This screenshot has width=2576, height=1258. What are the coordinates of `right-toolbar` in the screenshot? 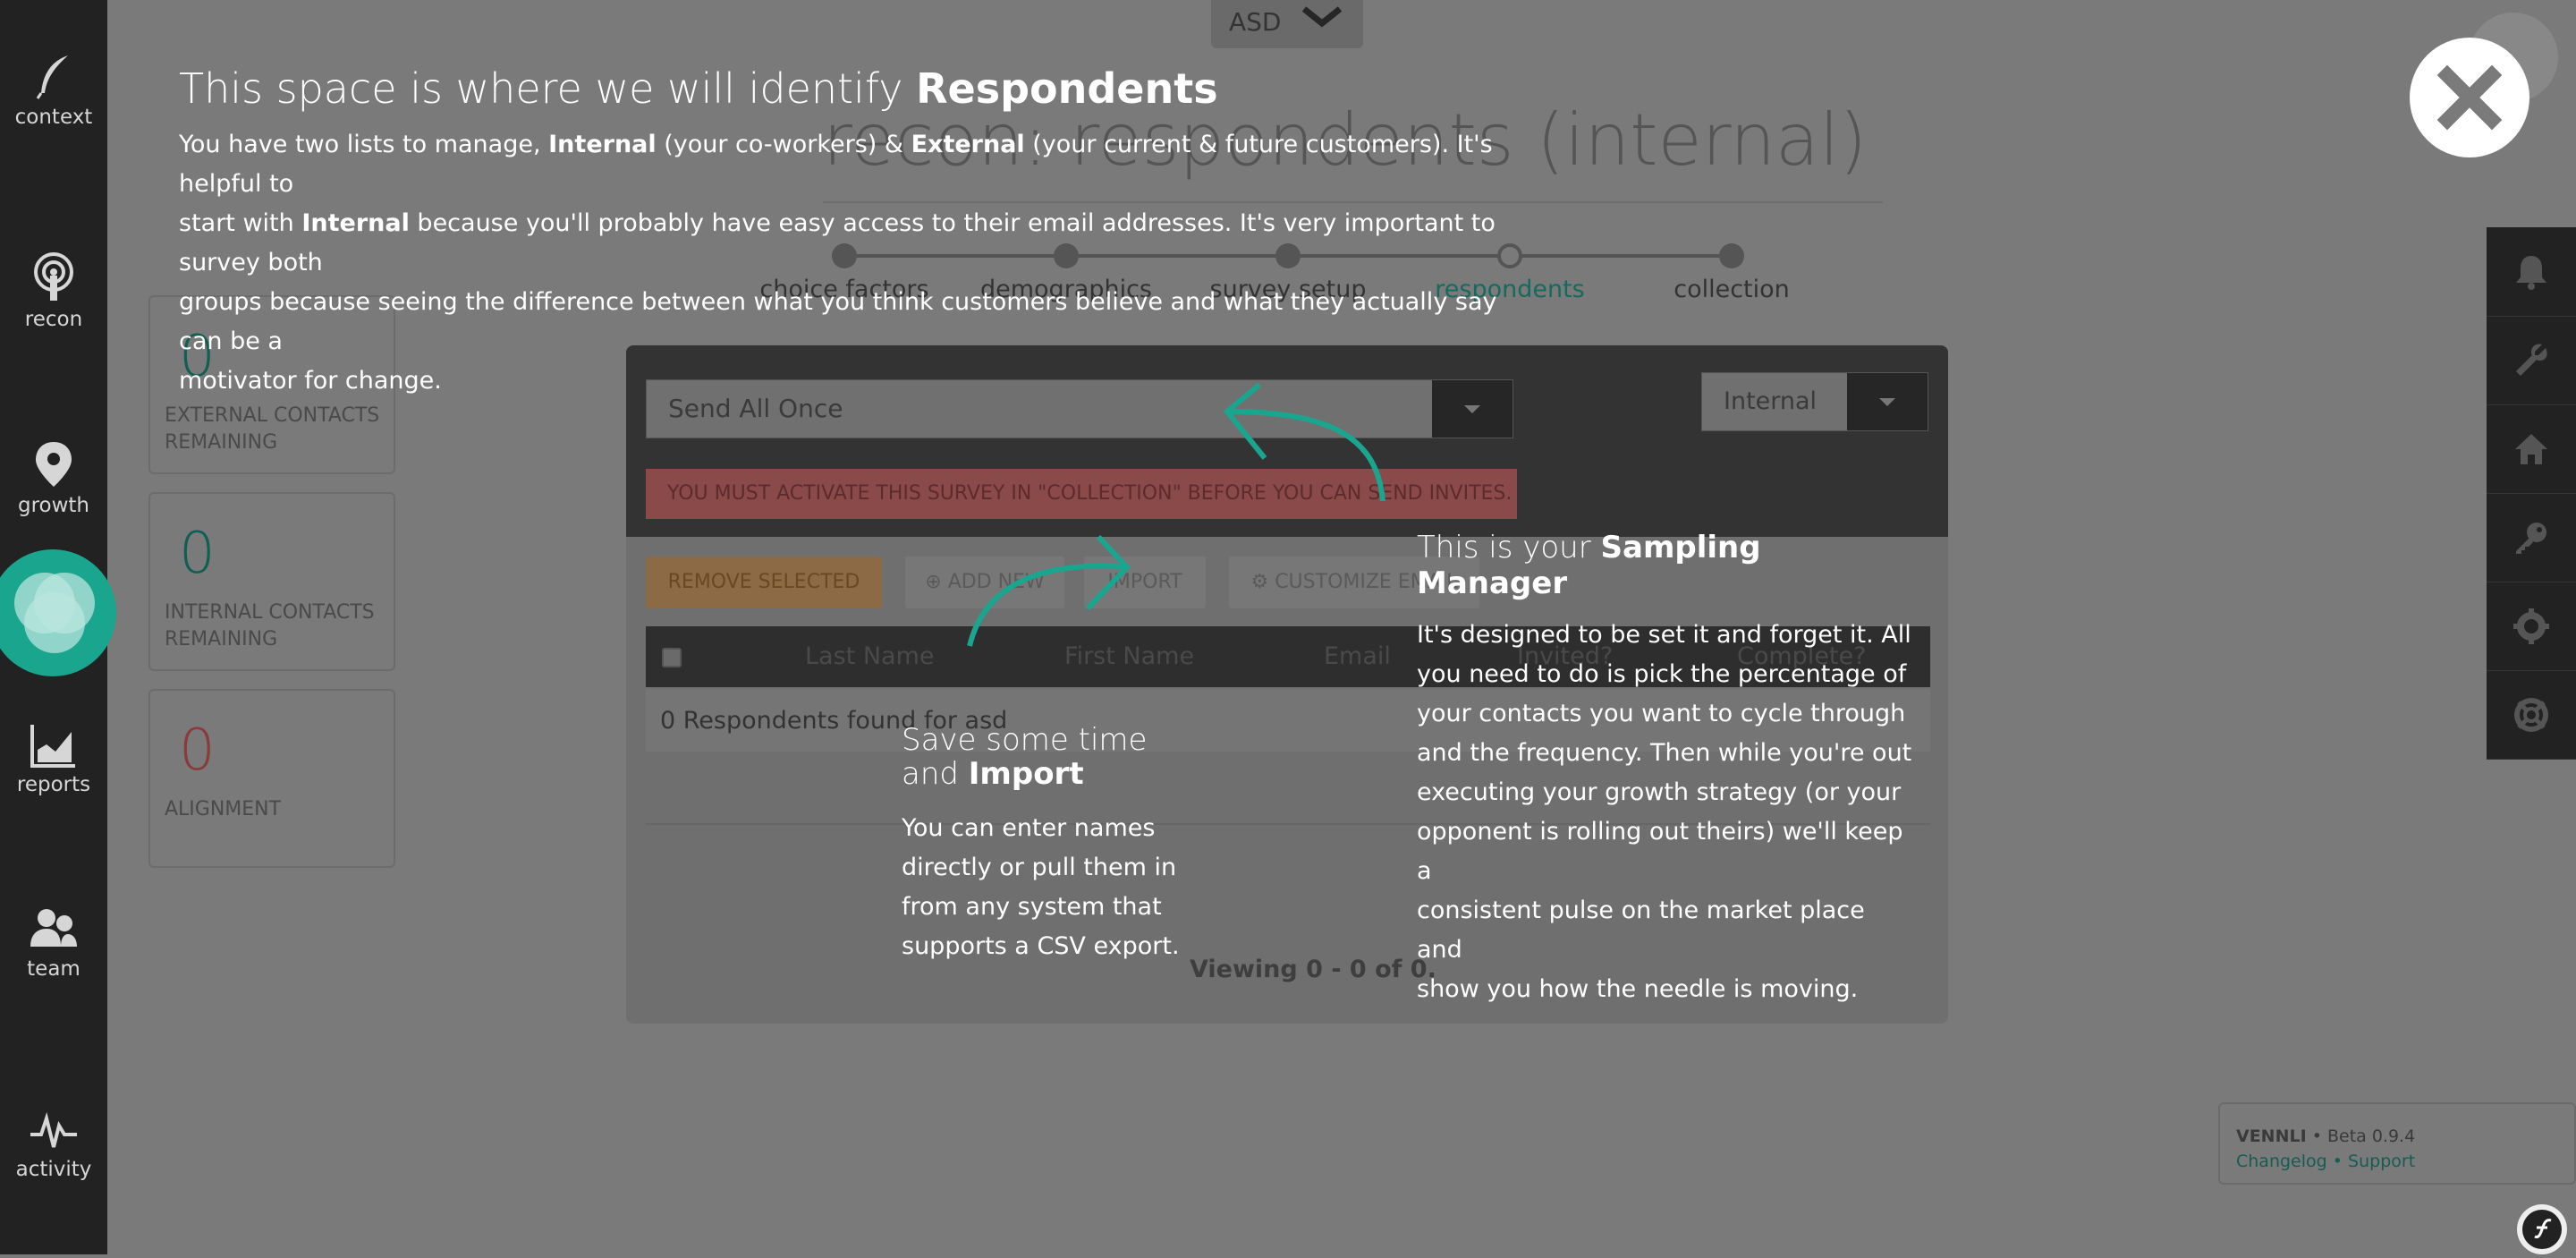 It's located at (2531, 494).